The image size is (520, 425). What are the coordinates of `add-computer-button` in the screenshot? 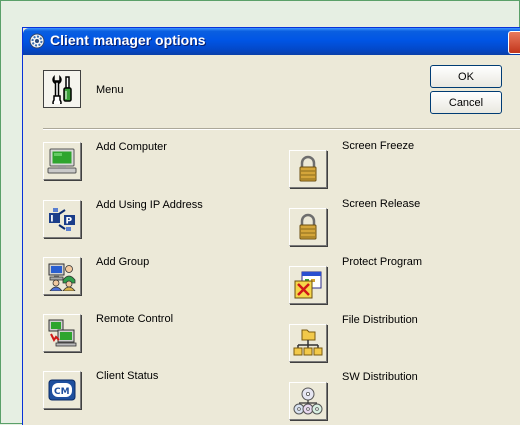 It's located at (62, 161).